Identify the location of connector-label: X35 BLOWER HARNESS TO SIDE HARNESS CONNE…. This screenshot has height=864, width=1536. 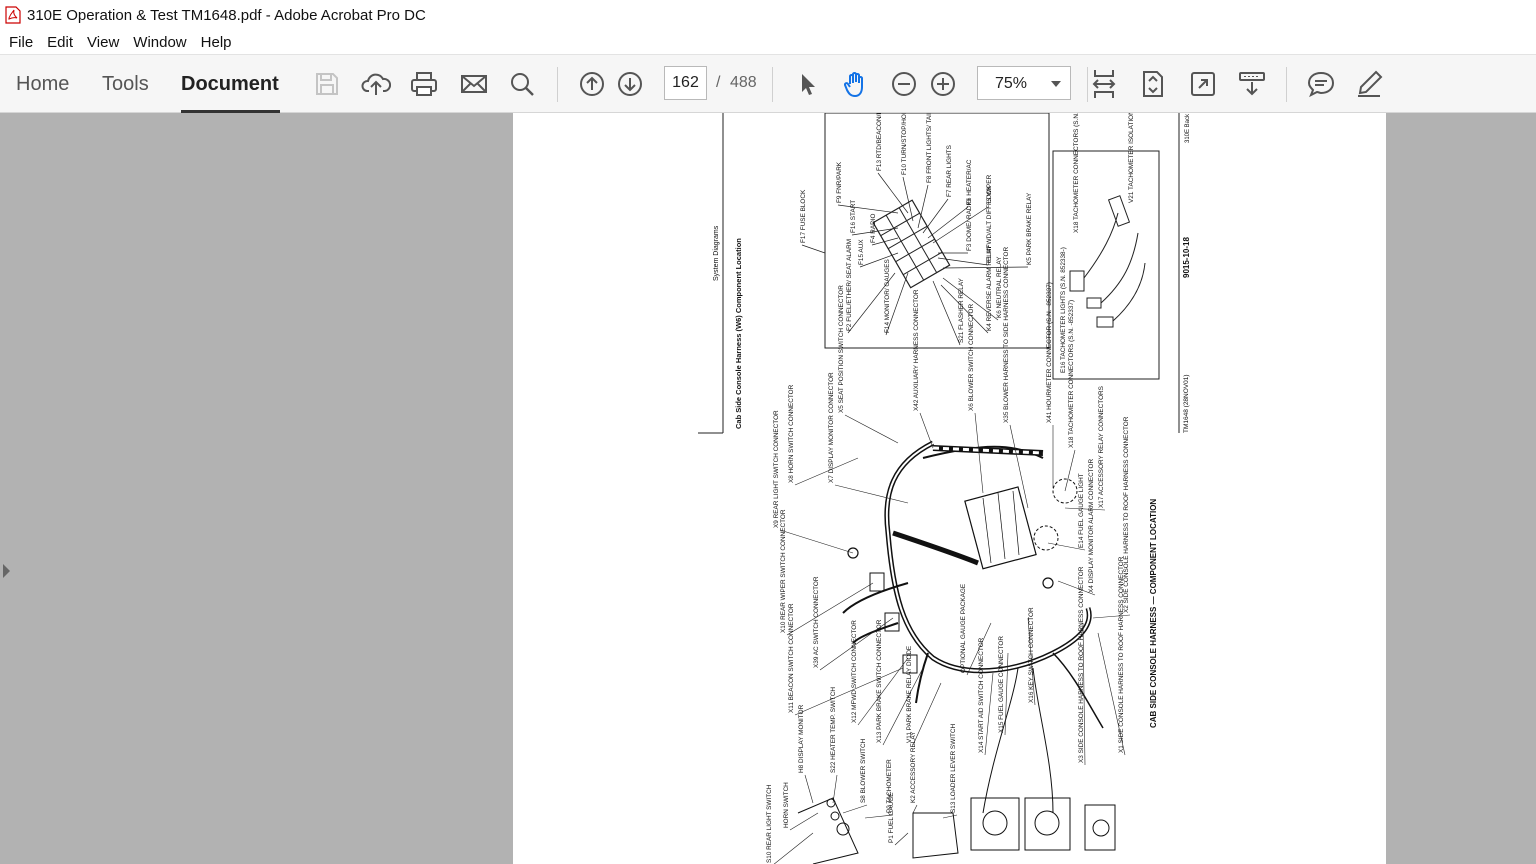
(1006, 334).